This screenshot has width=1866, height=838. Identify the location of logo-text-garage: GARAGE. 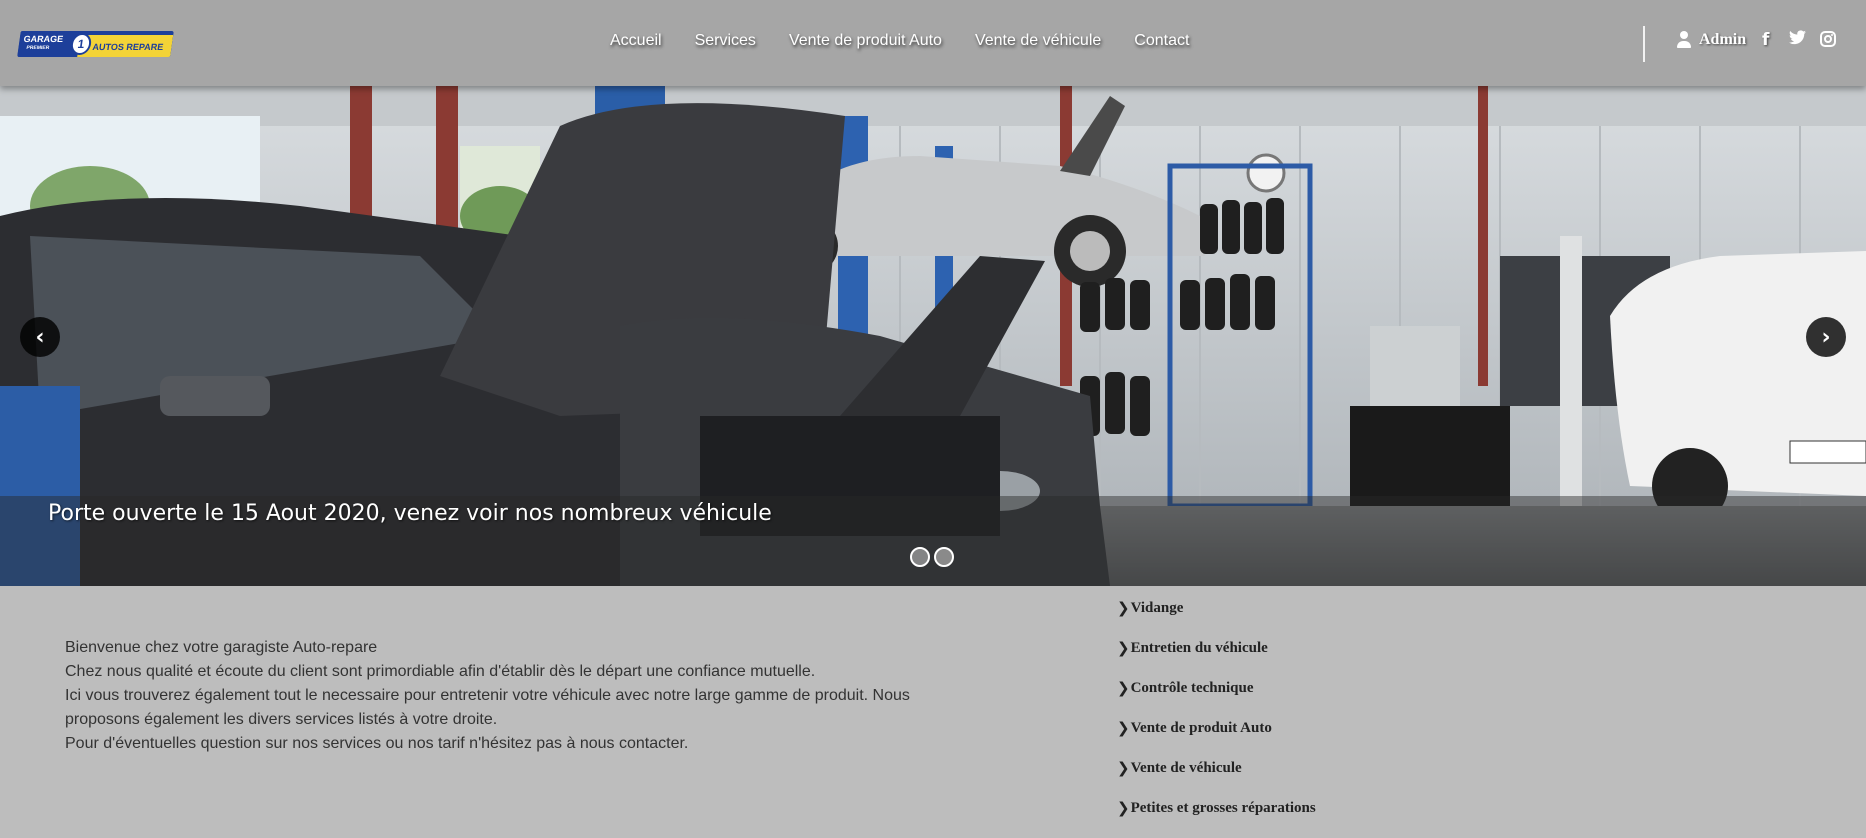
(43, 39).